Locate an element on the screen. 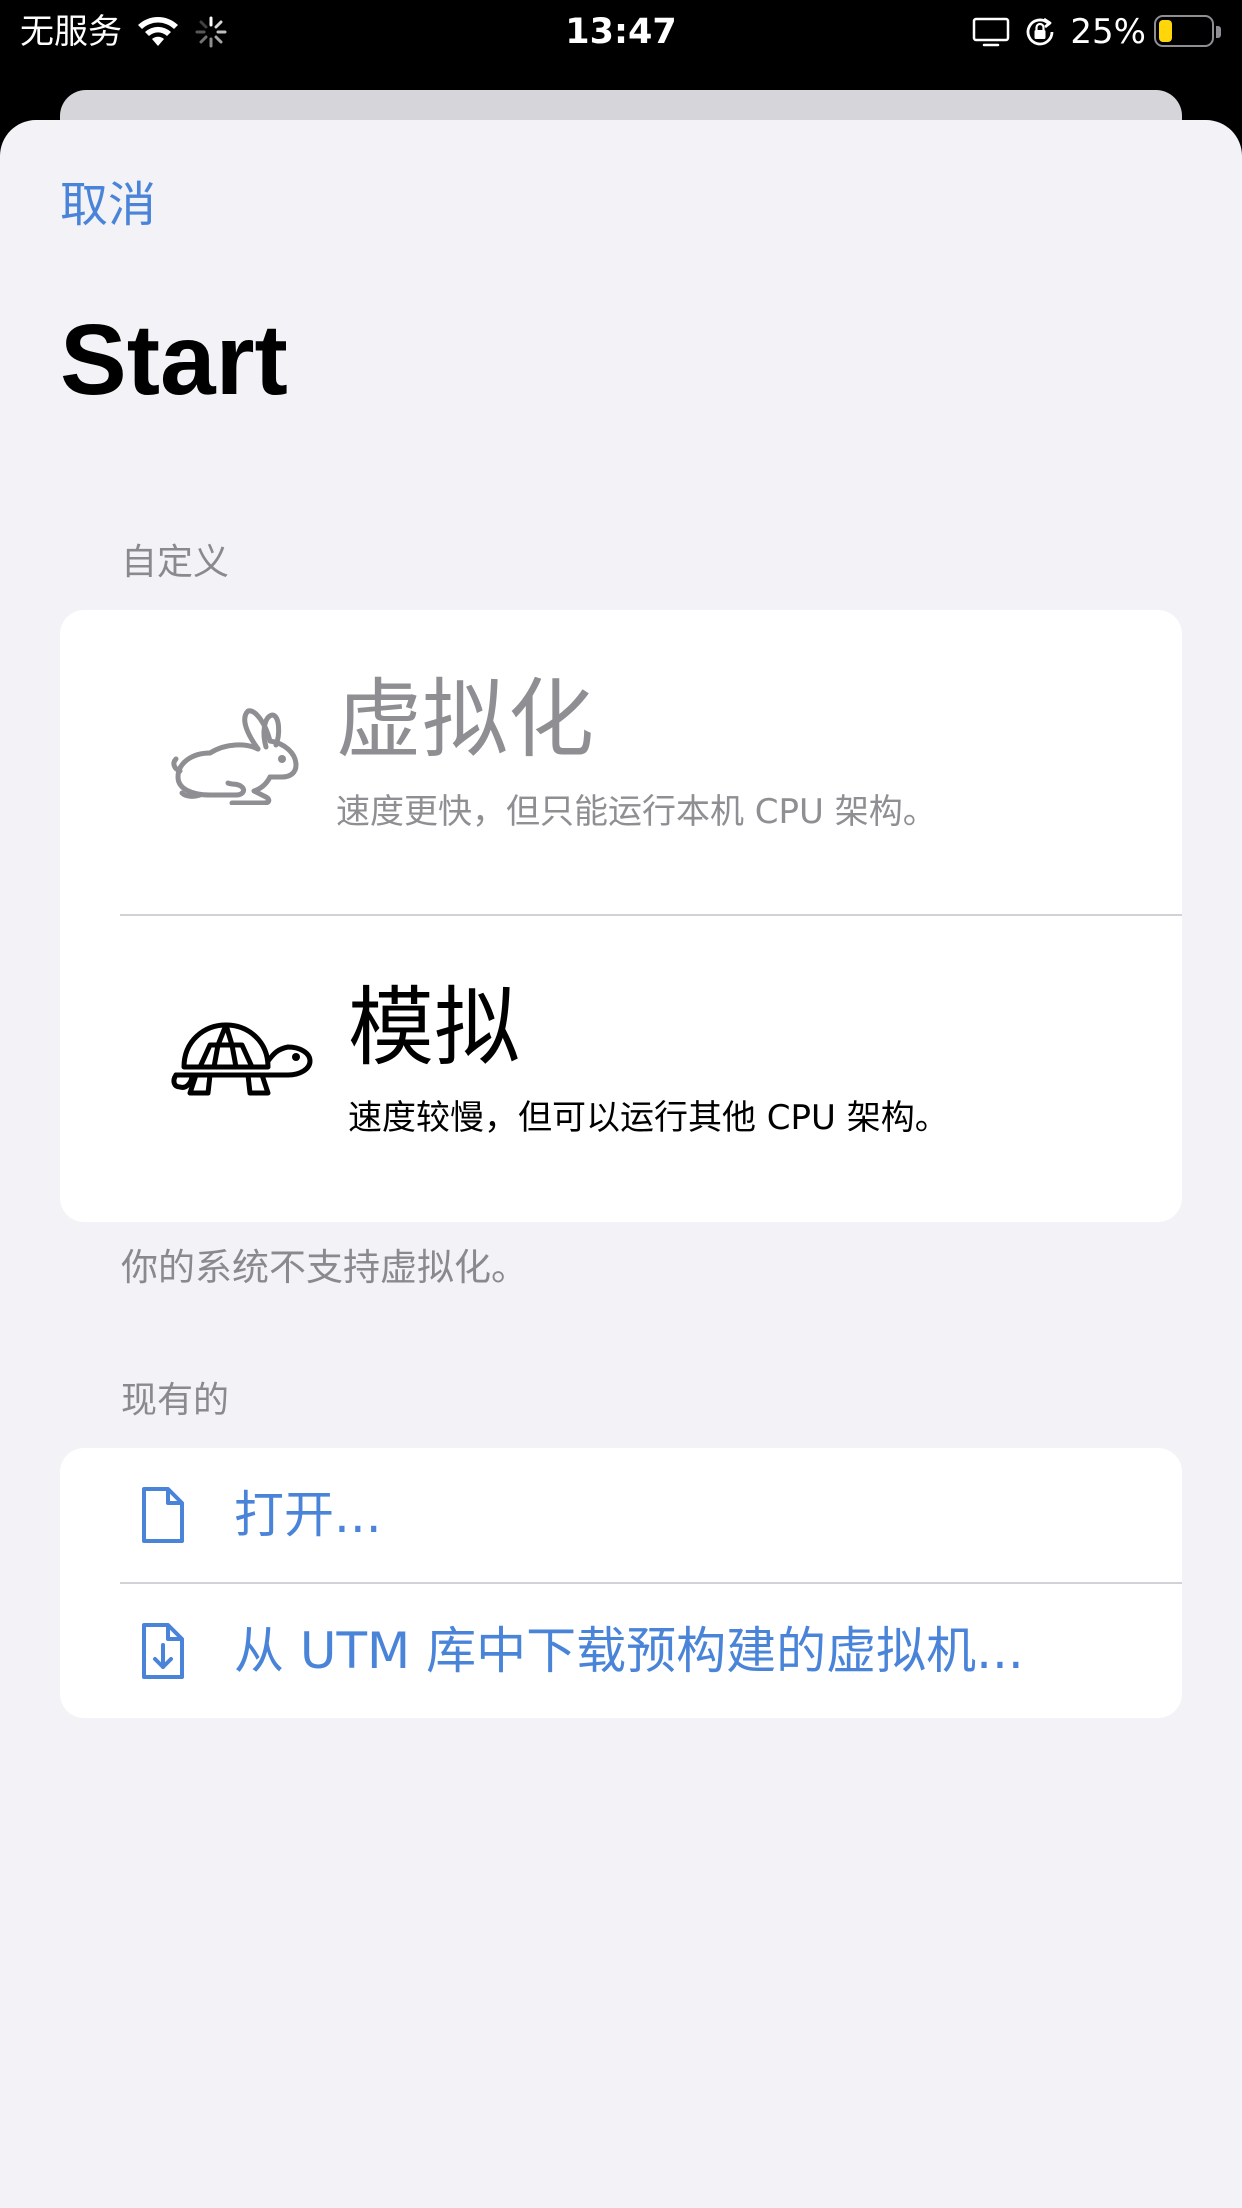 The image size is (1242, 2208). section-header-custom: 自定义 is located at coordinates (175, 562).